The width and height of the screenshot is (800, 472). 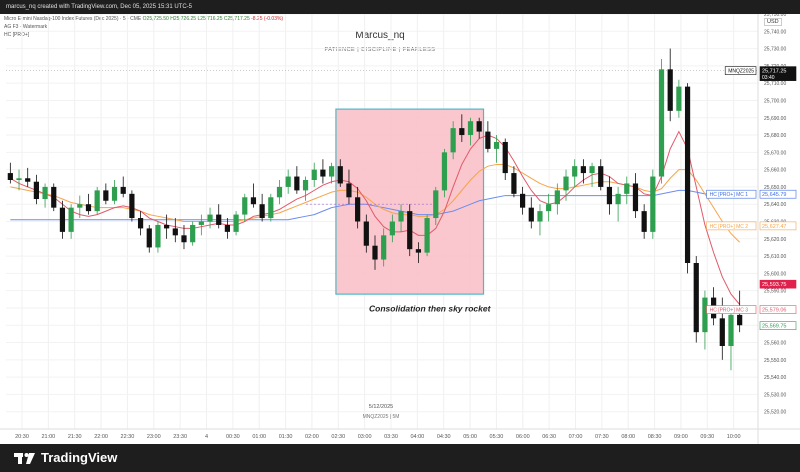 What do you see at coordinates (233, 437) in the screenshot?
I see `x-tick-label: 00:30` at bounding box center [233, 437].